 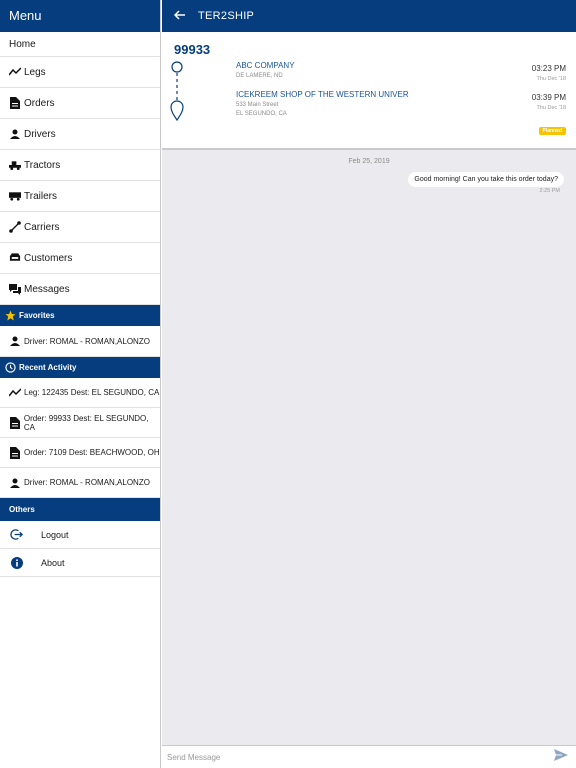 I want to click on about-button: About, so click(x=80, y=563).